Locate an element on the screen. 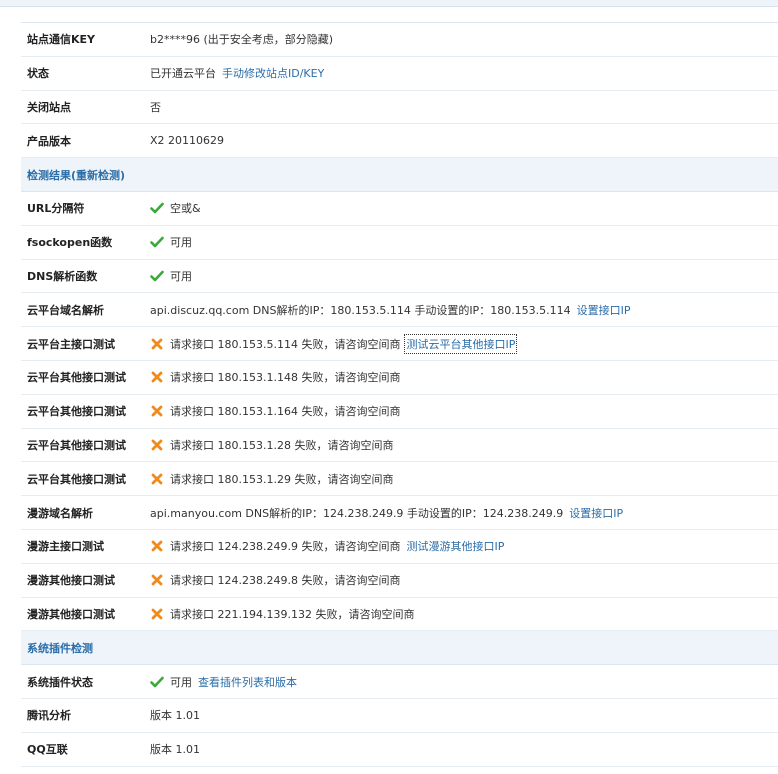 The image size is (778, 774). table-row: DNS解析函数 可用 is located at coordinates (399, 277).